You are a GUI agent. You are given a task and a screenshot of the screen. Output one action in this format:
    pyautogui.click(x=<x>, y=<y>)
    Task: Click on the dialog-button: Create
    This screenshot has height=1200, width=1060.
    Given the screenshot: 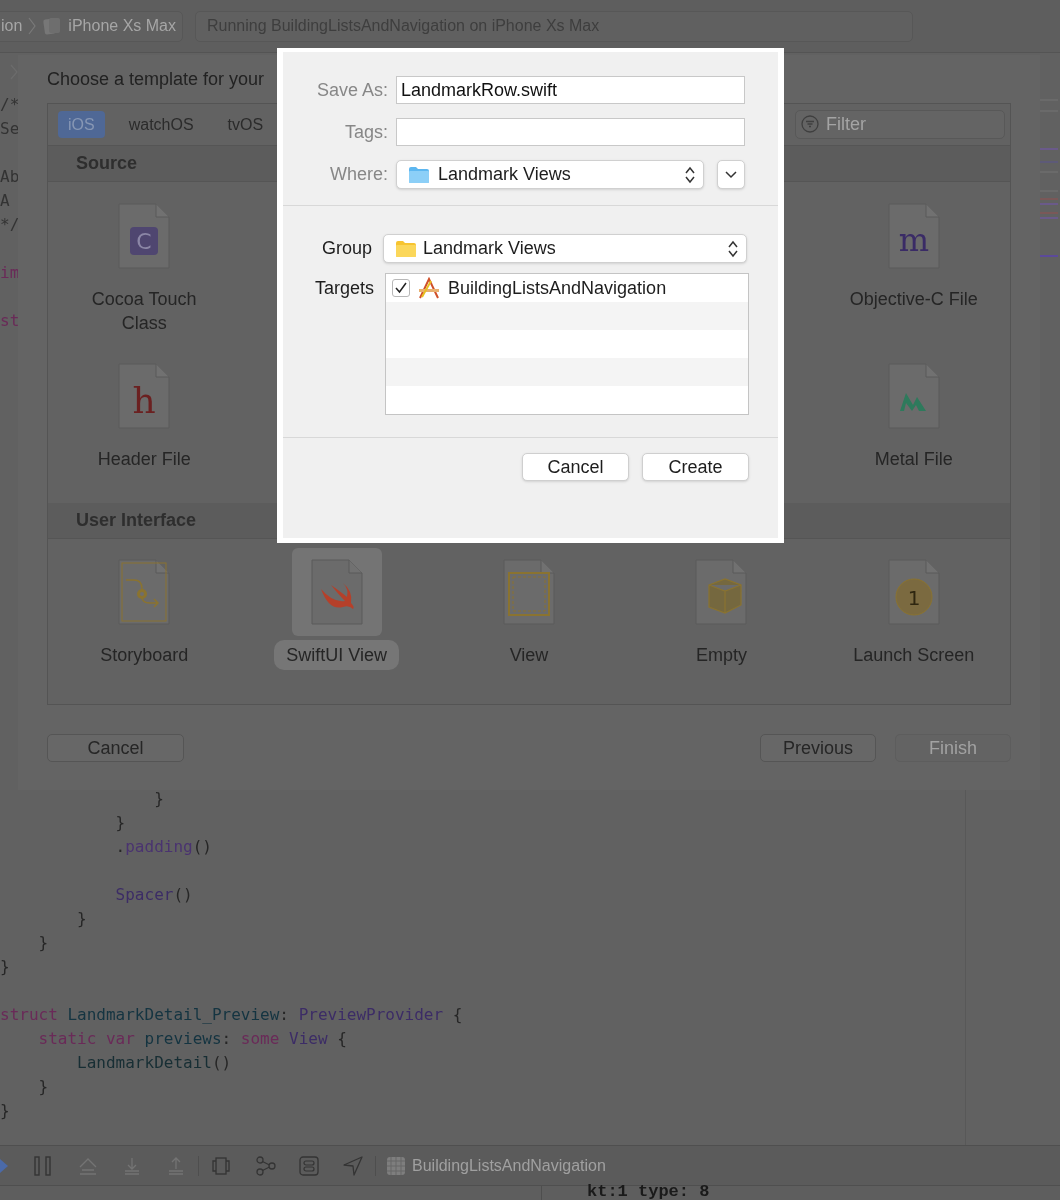 What is the action you would take?
    pyautogui.click(x=695, y=467)
    